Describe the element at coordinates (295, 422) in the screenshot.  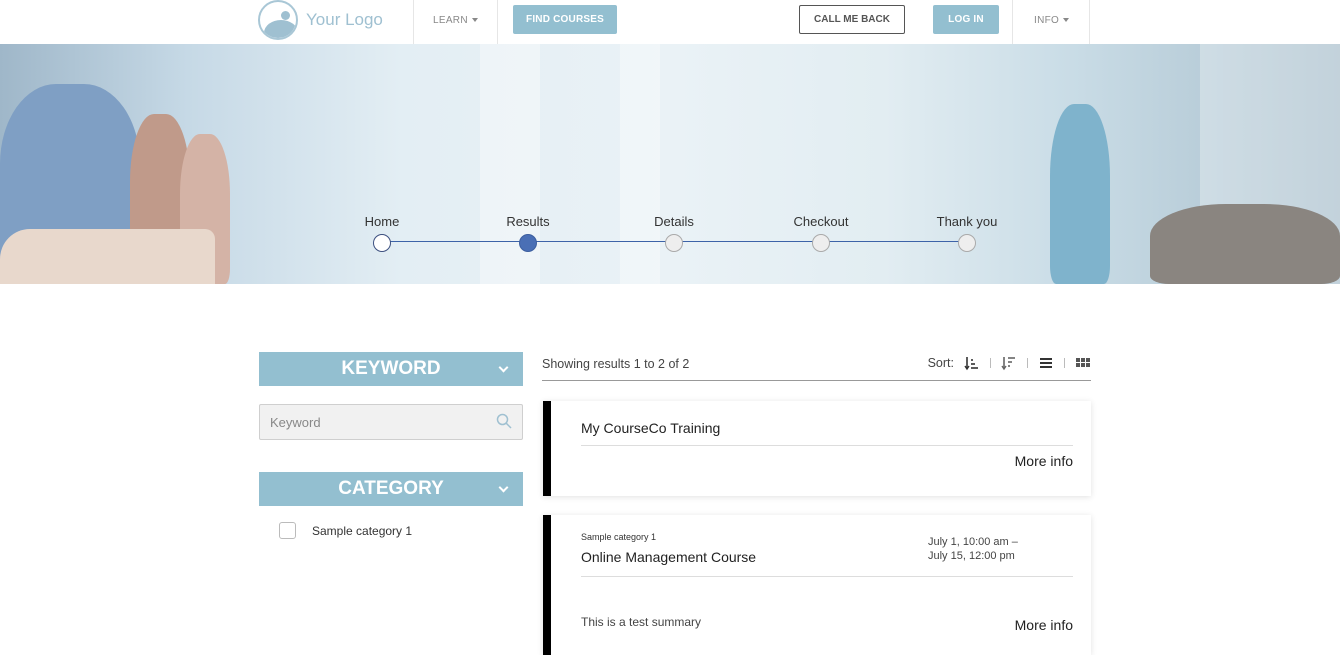
I see `keyword-placeholder: Keyword` at that location.